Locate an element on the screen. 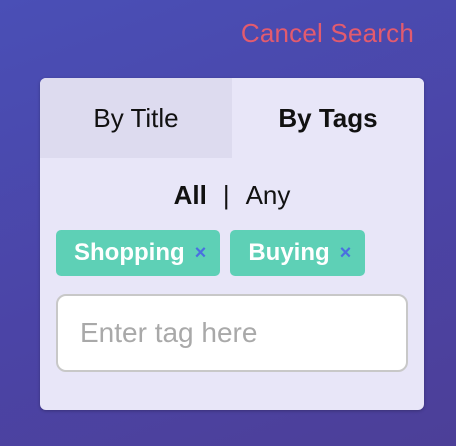 The width and height of the screenshot is (456, 446). match-all-option: All is located at coordinates (190, 195).